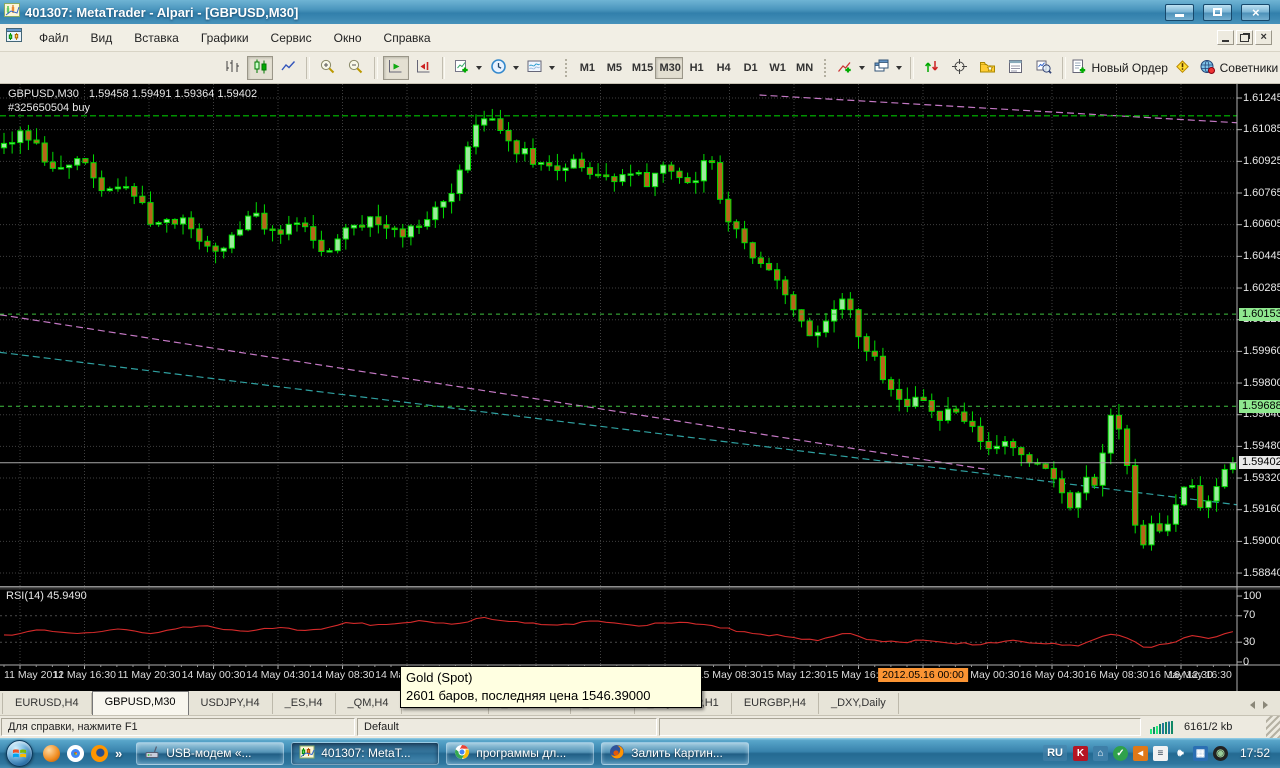  Describe the element at coordinates (467, 68) in the screenshot. I see `new-chart-button` at that location.